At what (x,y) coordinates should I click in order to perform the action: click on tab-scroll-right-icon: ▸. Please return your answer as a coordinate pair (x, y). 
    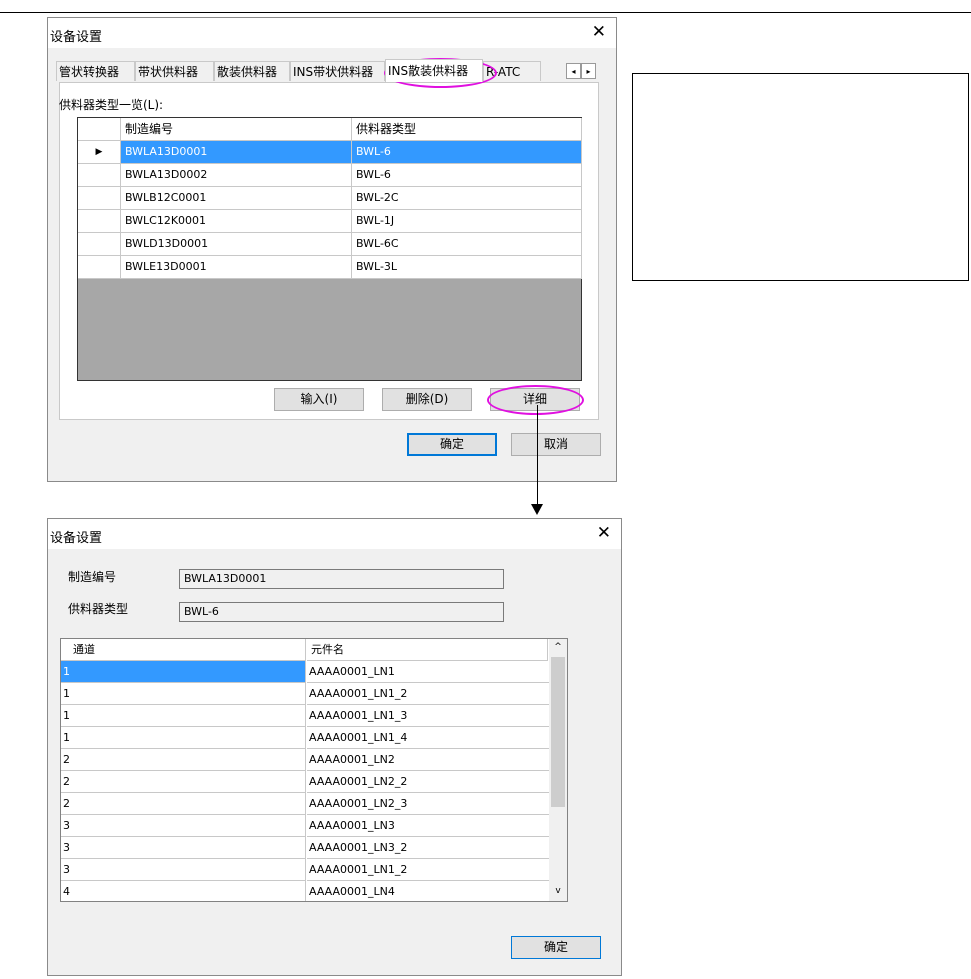
    Looking at the image, I should click on (588, 71).